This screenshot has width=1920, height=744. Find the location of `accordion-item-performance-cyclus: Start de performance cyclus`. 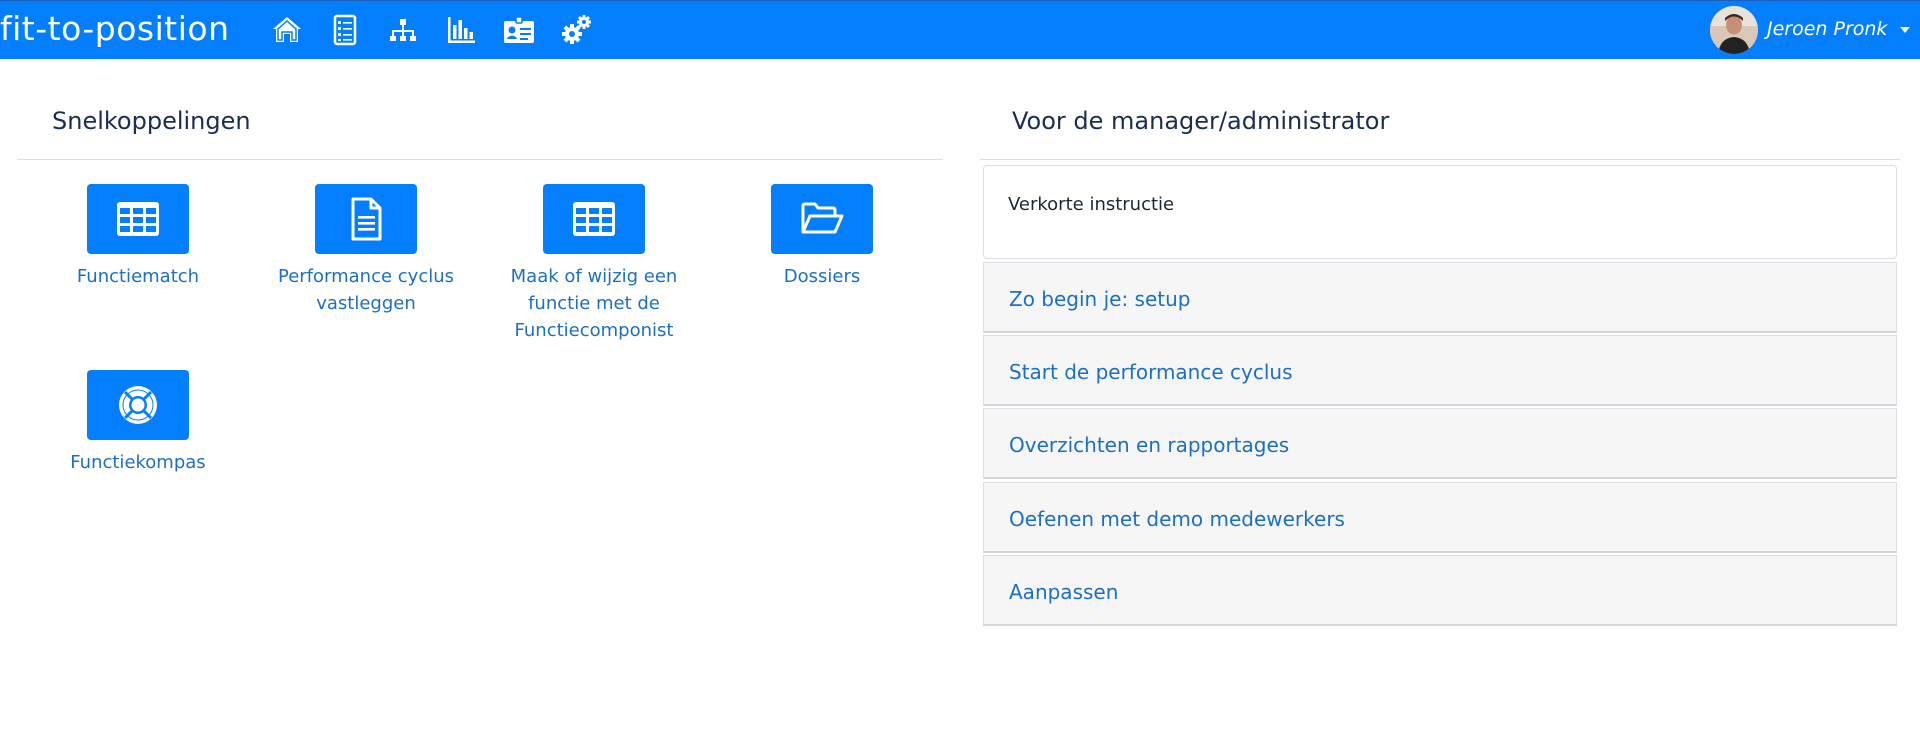

accordion-item-performance-cyclus: Start de performance cyclus is located at coordinates (1440, 370).